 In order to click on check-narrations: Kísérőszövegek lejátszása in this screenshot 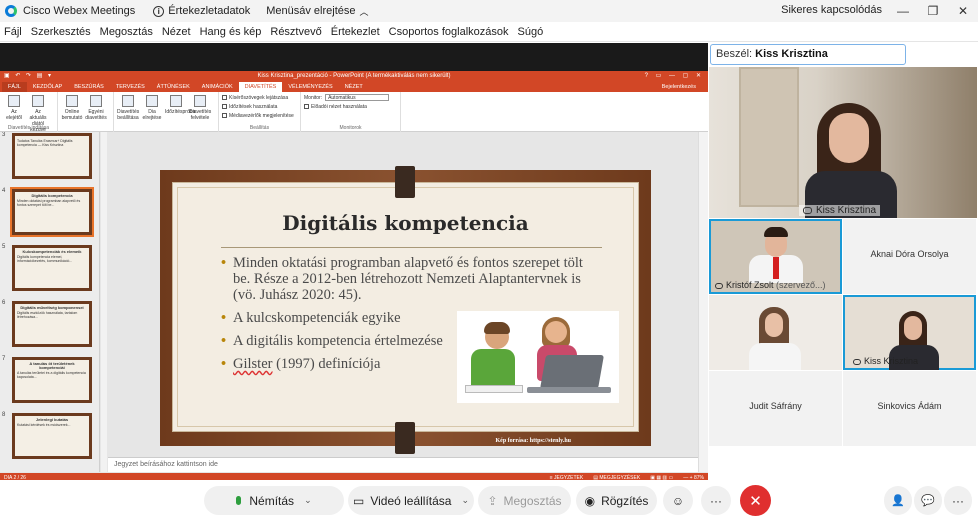, I will do `click(259, 98)`.